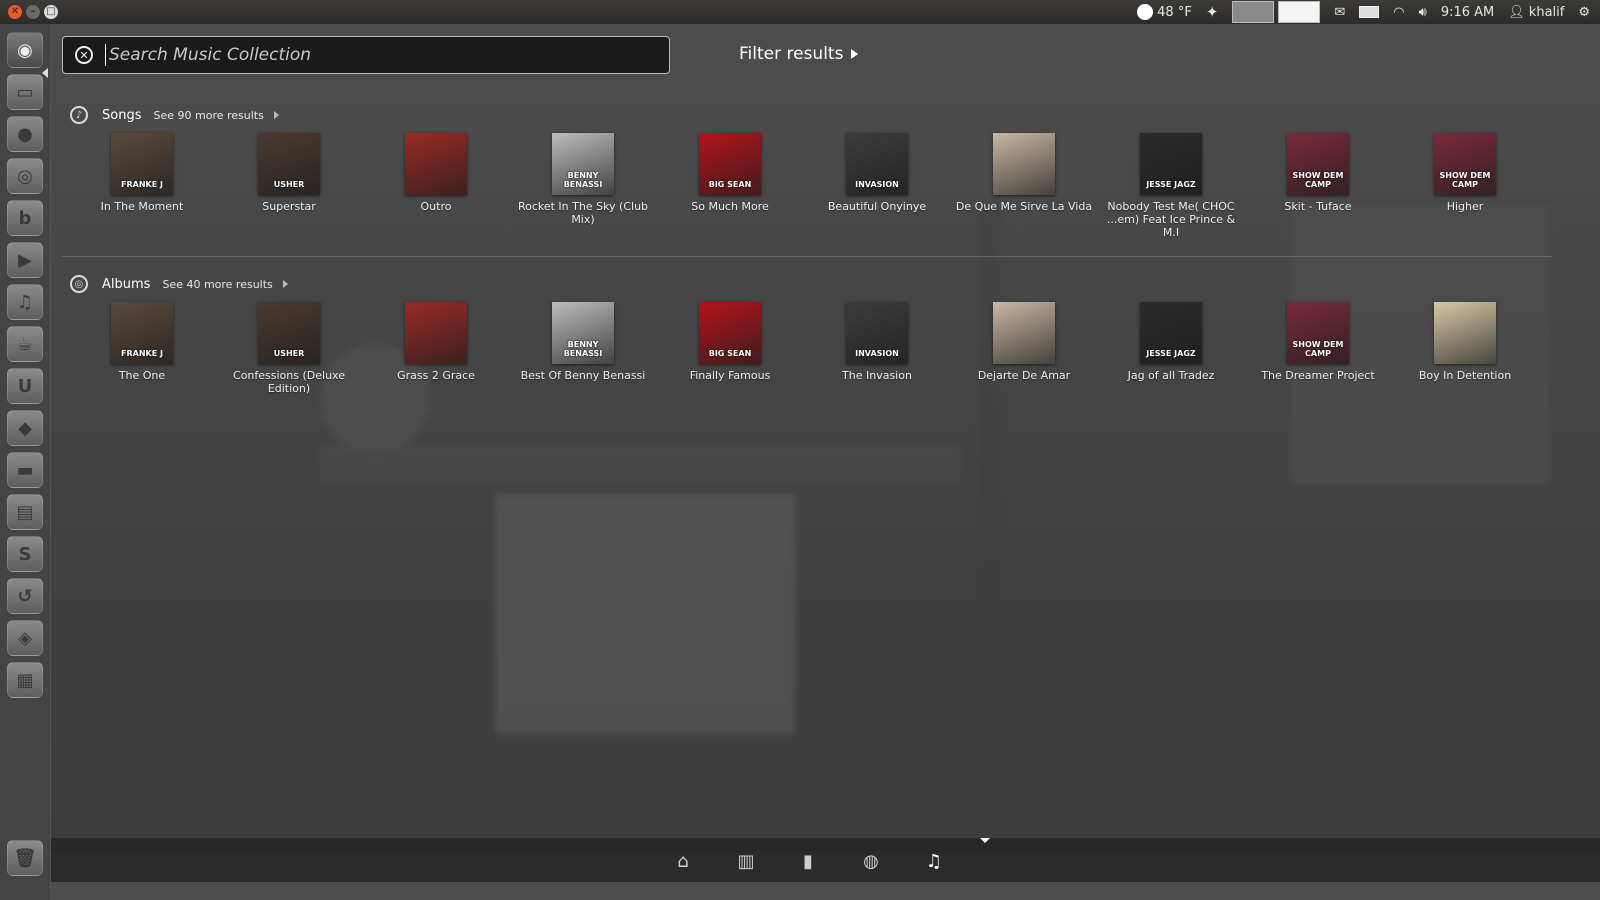  Describe the element at coordinates (33, 12) in the screenshot. I see `minimize-window-button: –` at that location.